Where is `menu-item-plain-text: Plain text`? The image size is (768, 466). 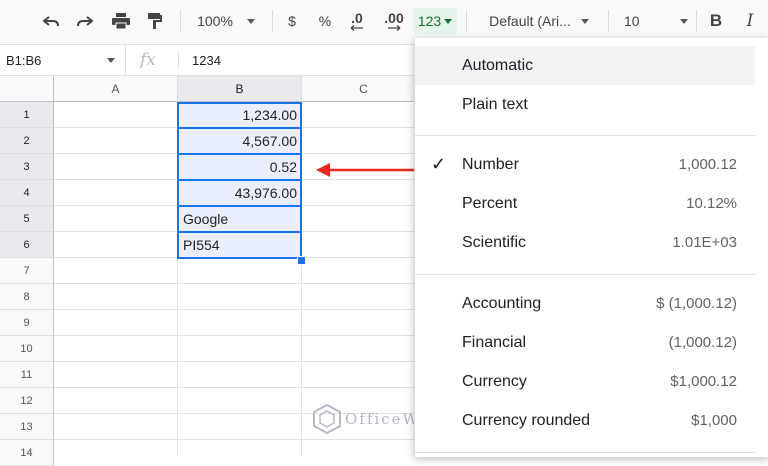
menu-item-plain-text: Plain text is located at coordinates (585, 104).